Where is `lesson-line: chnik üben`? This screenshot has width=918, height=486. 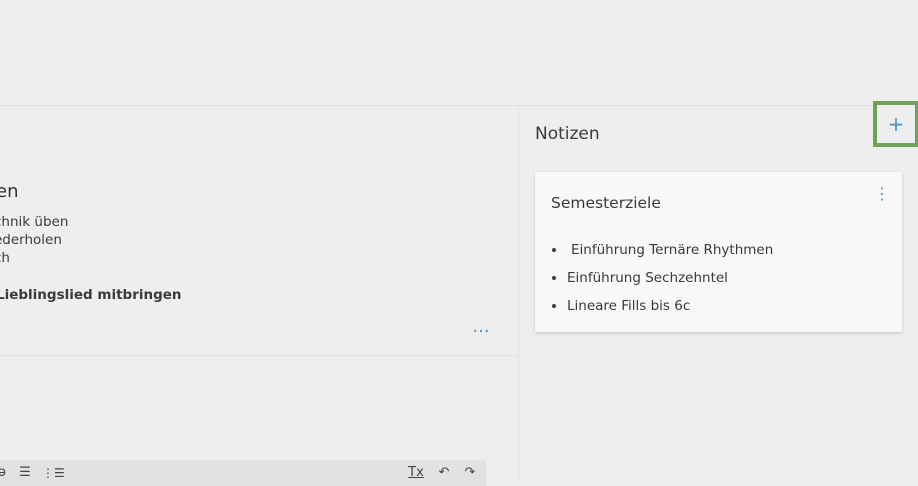
lesson-line: chnik üben is located at coordinates (34, 222).